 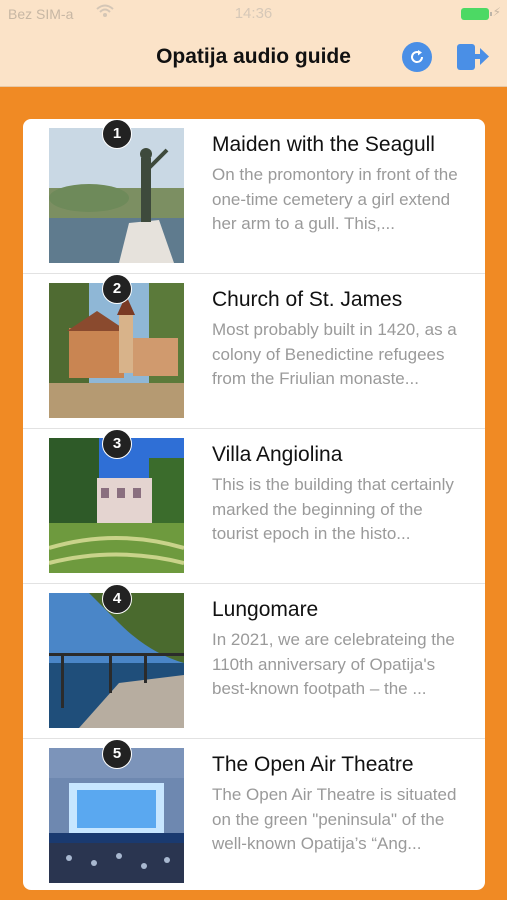 I want to click on item-title: Lungomare, so click(x=265, y=609).